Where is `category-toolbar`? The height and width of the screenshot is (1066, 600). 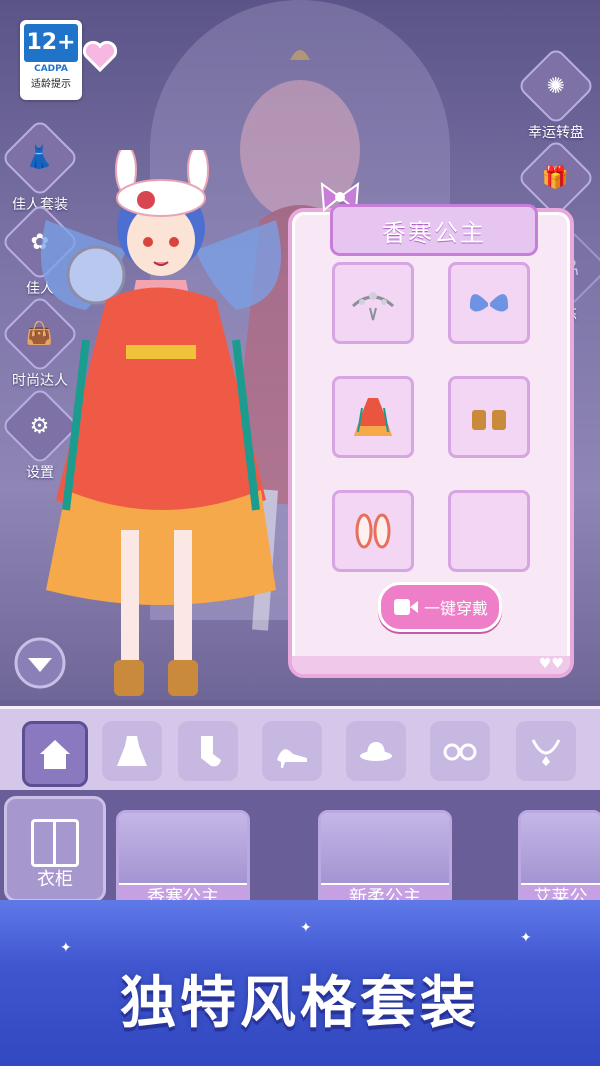 category-toolbar is located at coordinates (300, 751).